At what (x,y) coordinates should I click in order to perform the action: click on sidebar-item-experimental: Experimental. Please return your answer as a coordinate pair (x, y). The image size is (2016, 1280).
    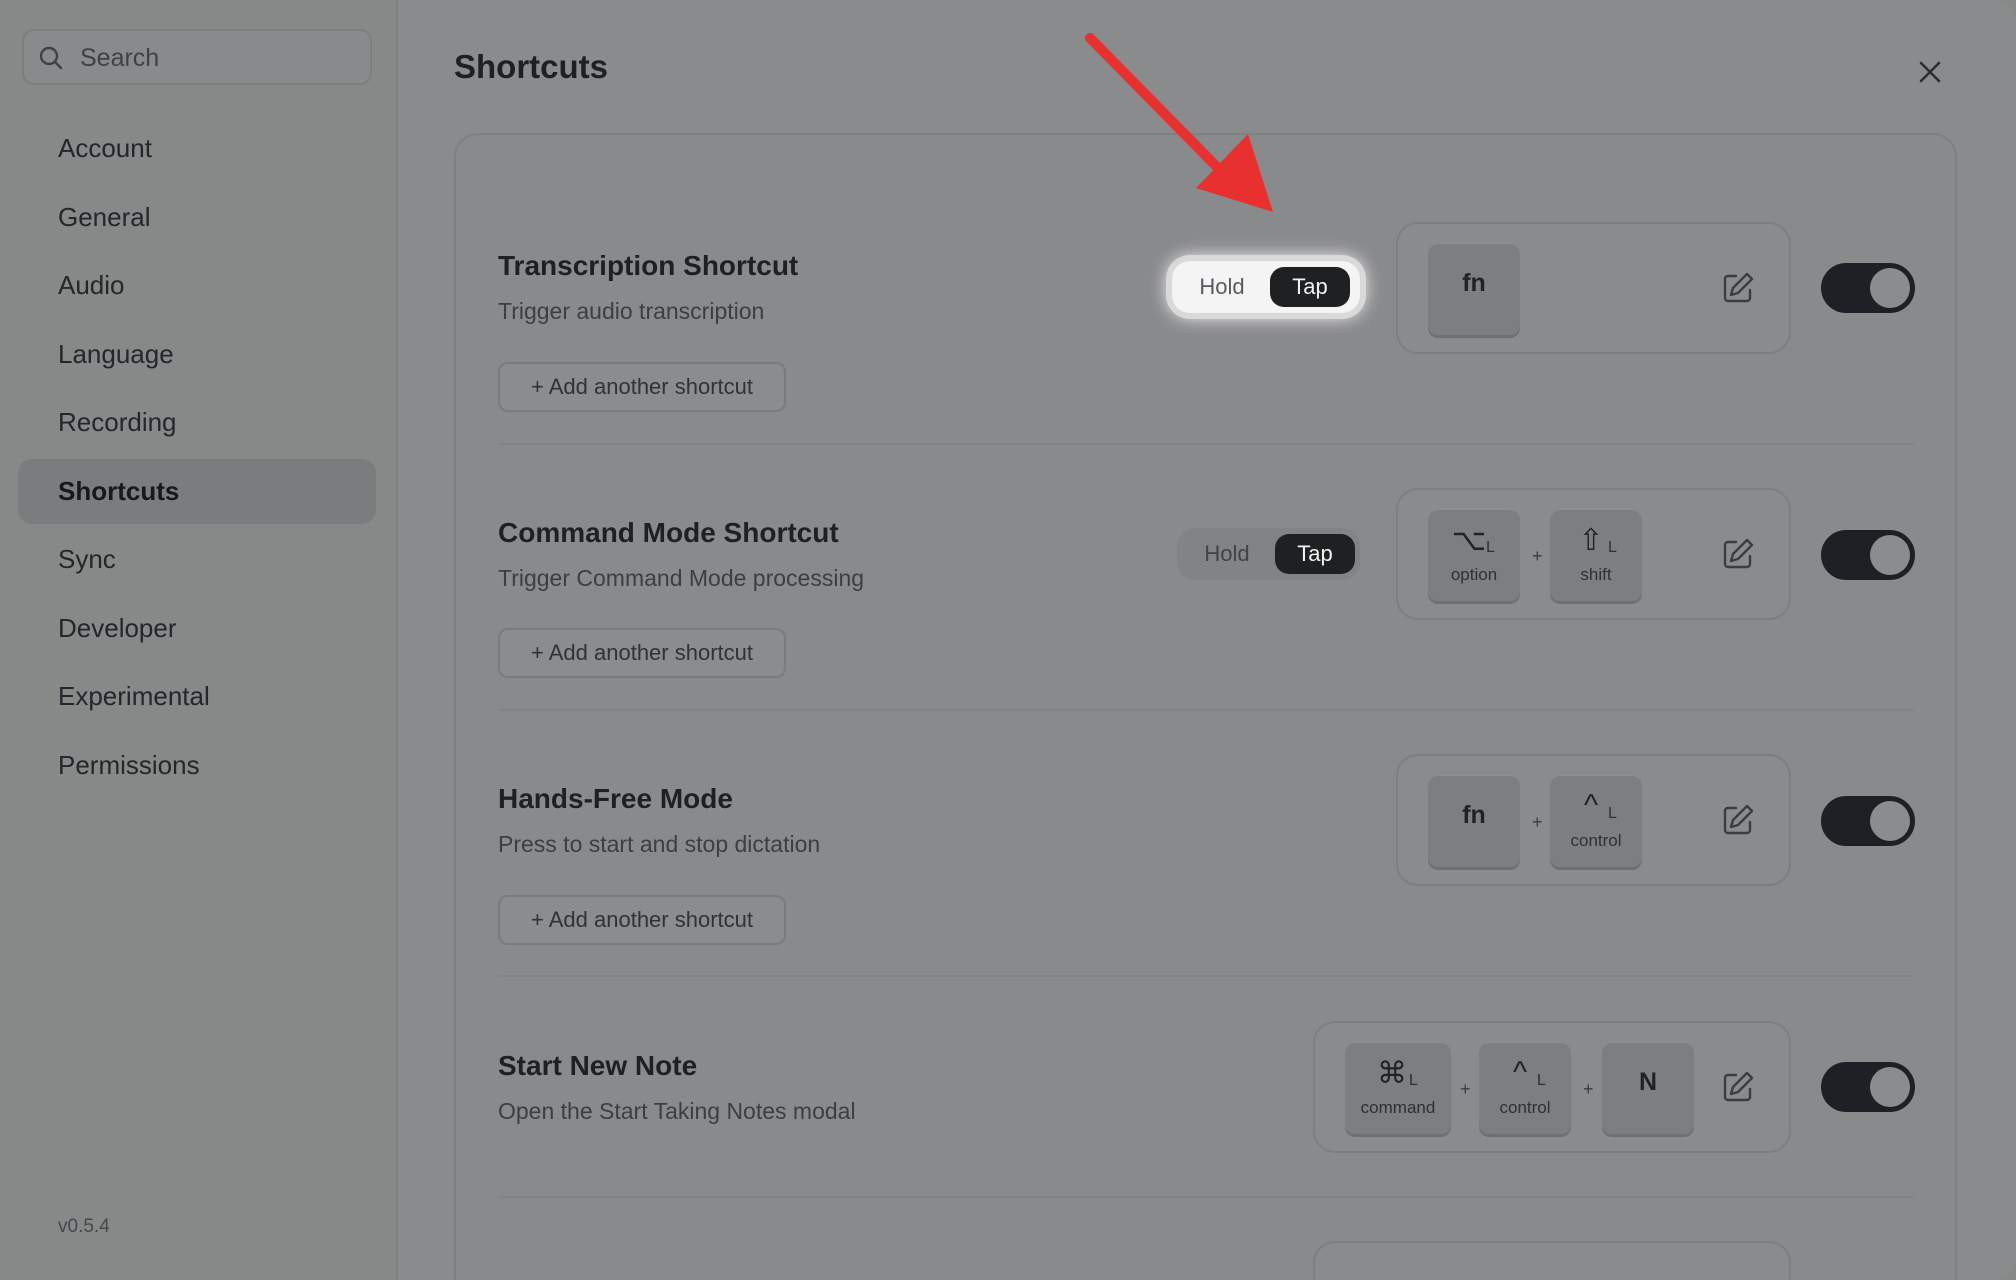
    Looking at the image, I should click on (197, 696).